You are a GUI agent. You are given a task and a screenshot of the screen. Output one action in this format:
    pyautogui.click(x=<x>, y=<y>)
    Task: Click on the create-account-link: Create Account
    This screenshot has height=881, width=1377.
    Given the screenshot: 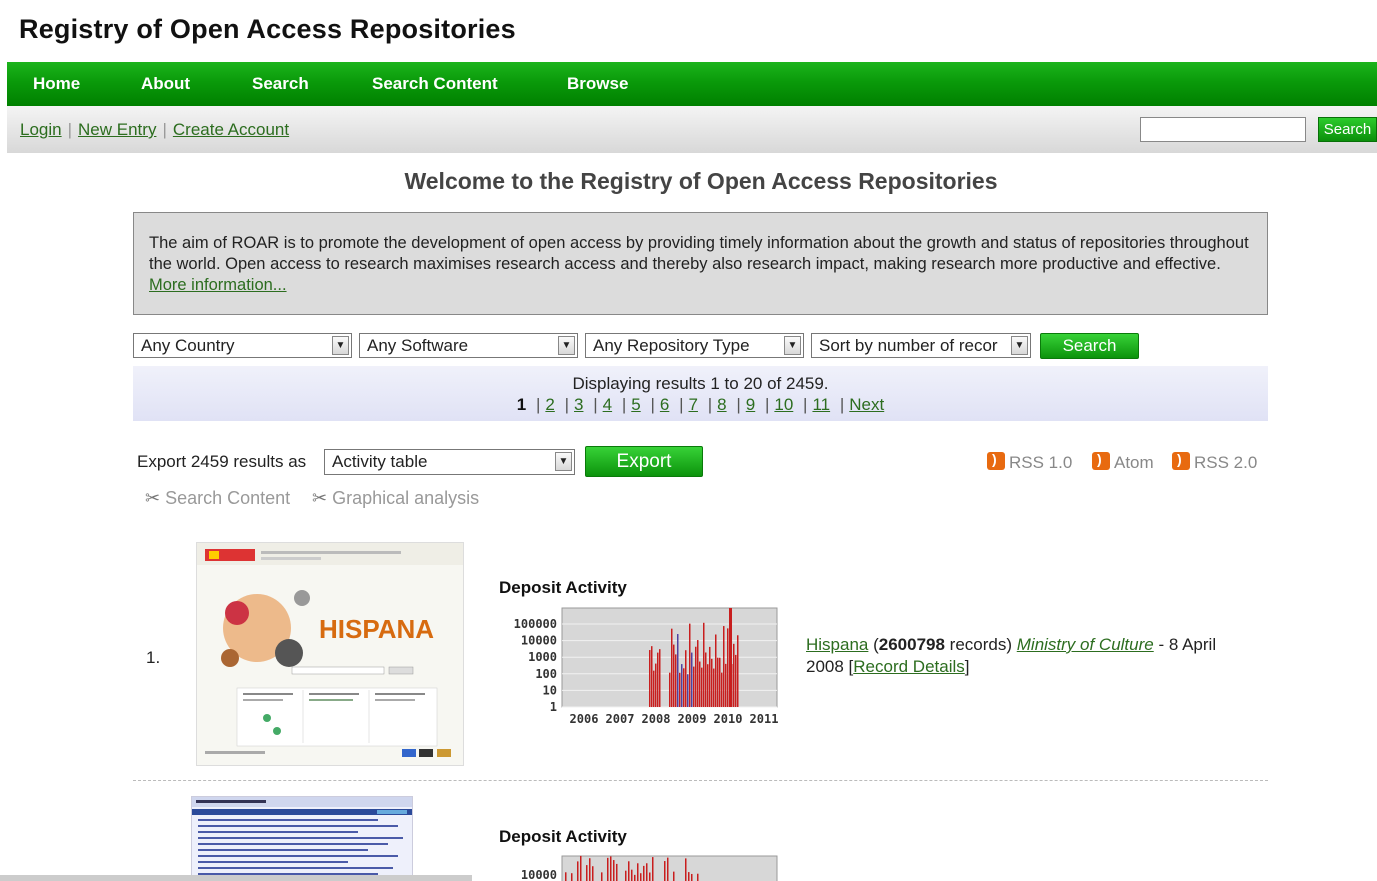 What is the action you would take?
    pyautogui.click(x=231, y=129)
    